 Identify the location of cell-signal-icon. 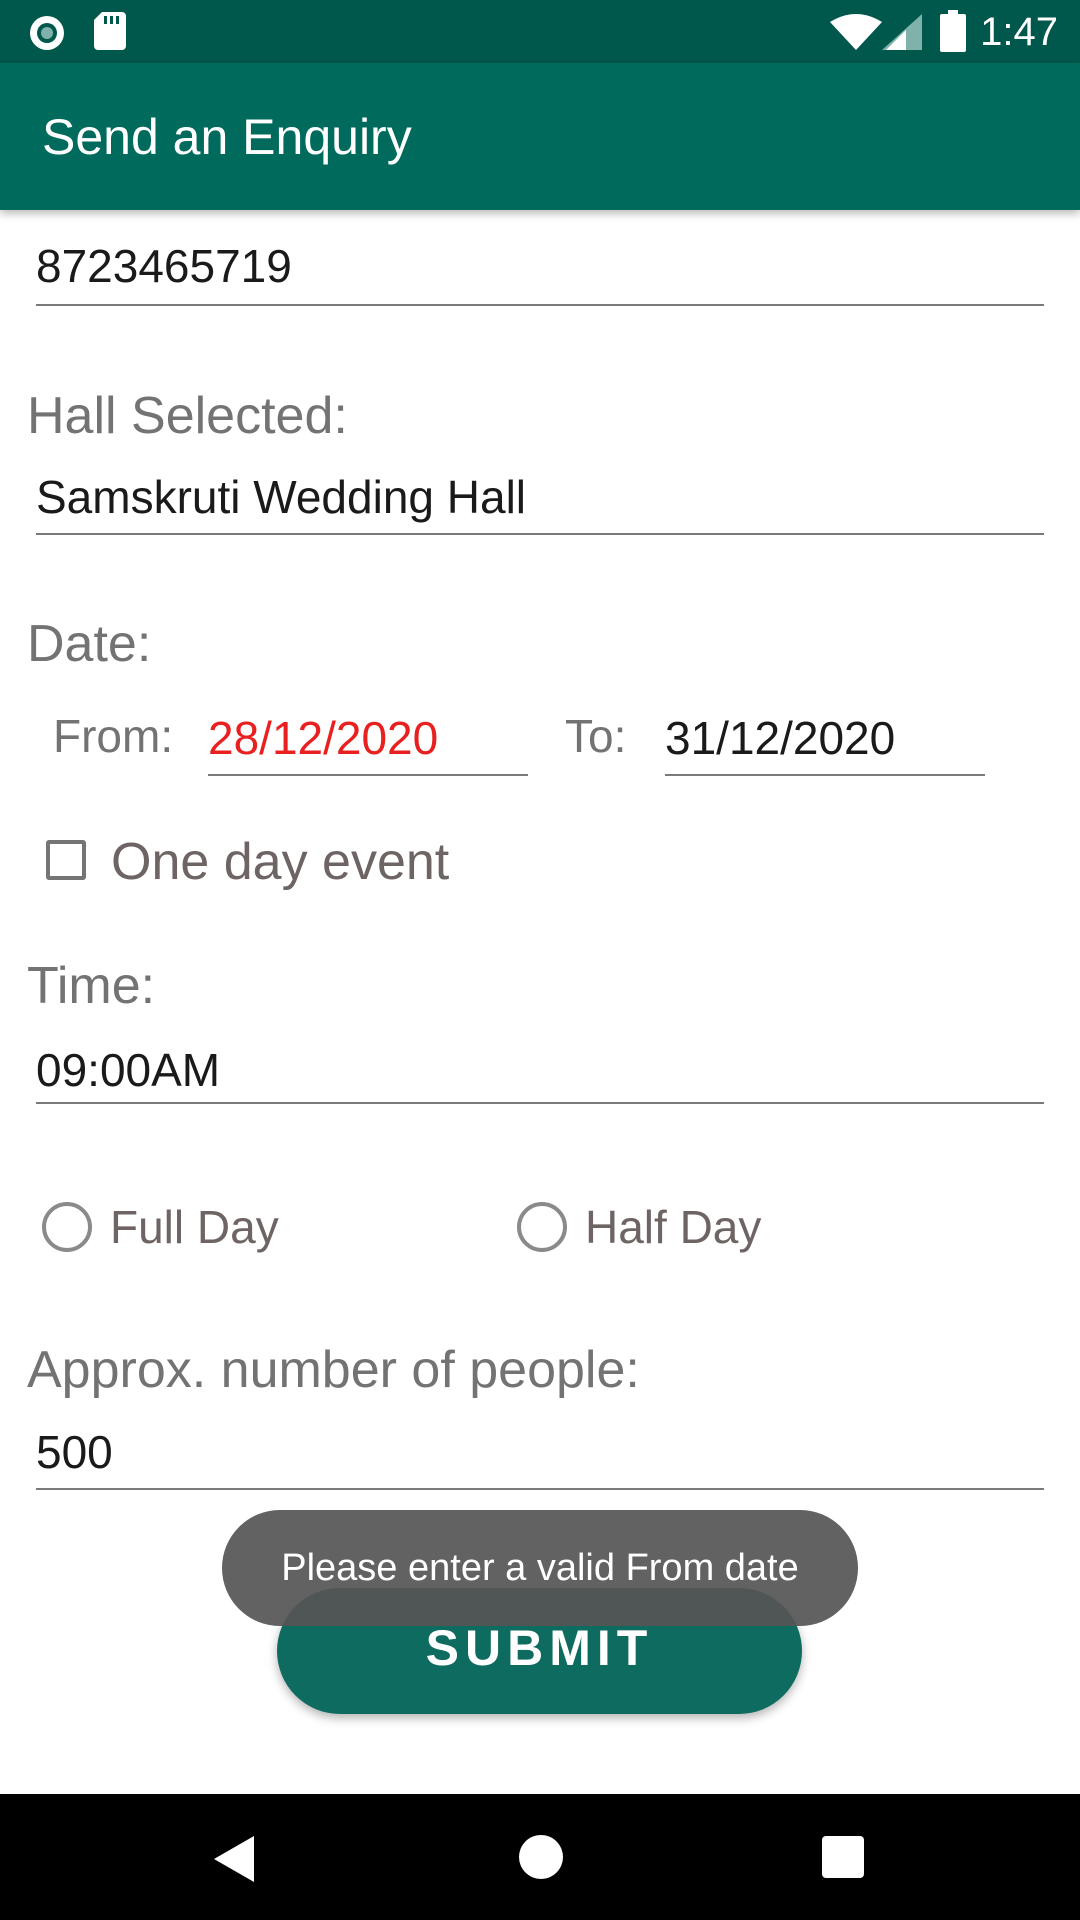
(902, 32).